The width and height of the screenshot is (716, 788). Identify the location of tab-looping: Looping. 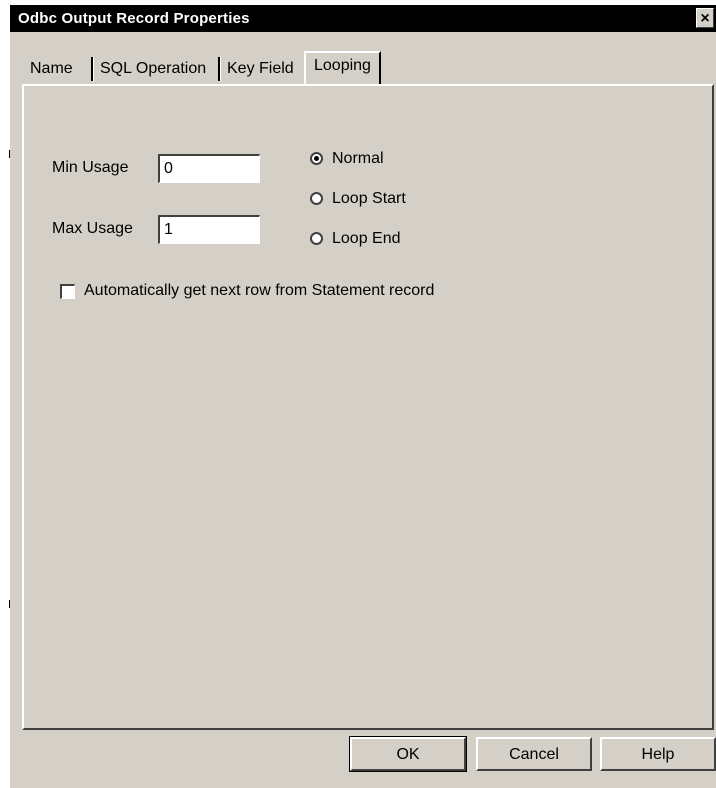
(342, 67).